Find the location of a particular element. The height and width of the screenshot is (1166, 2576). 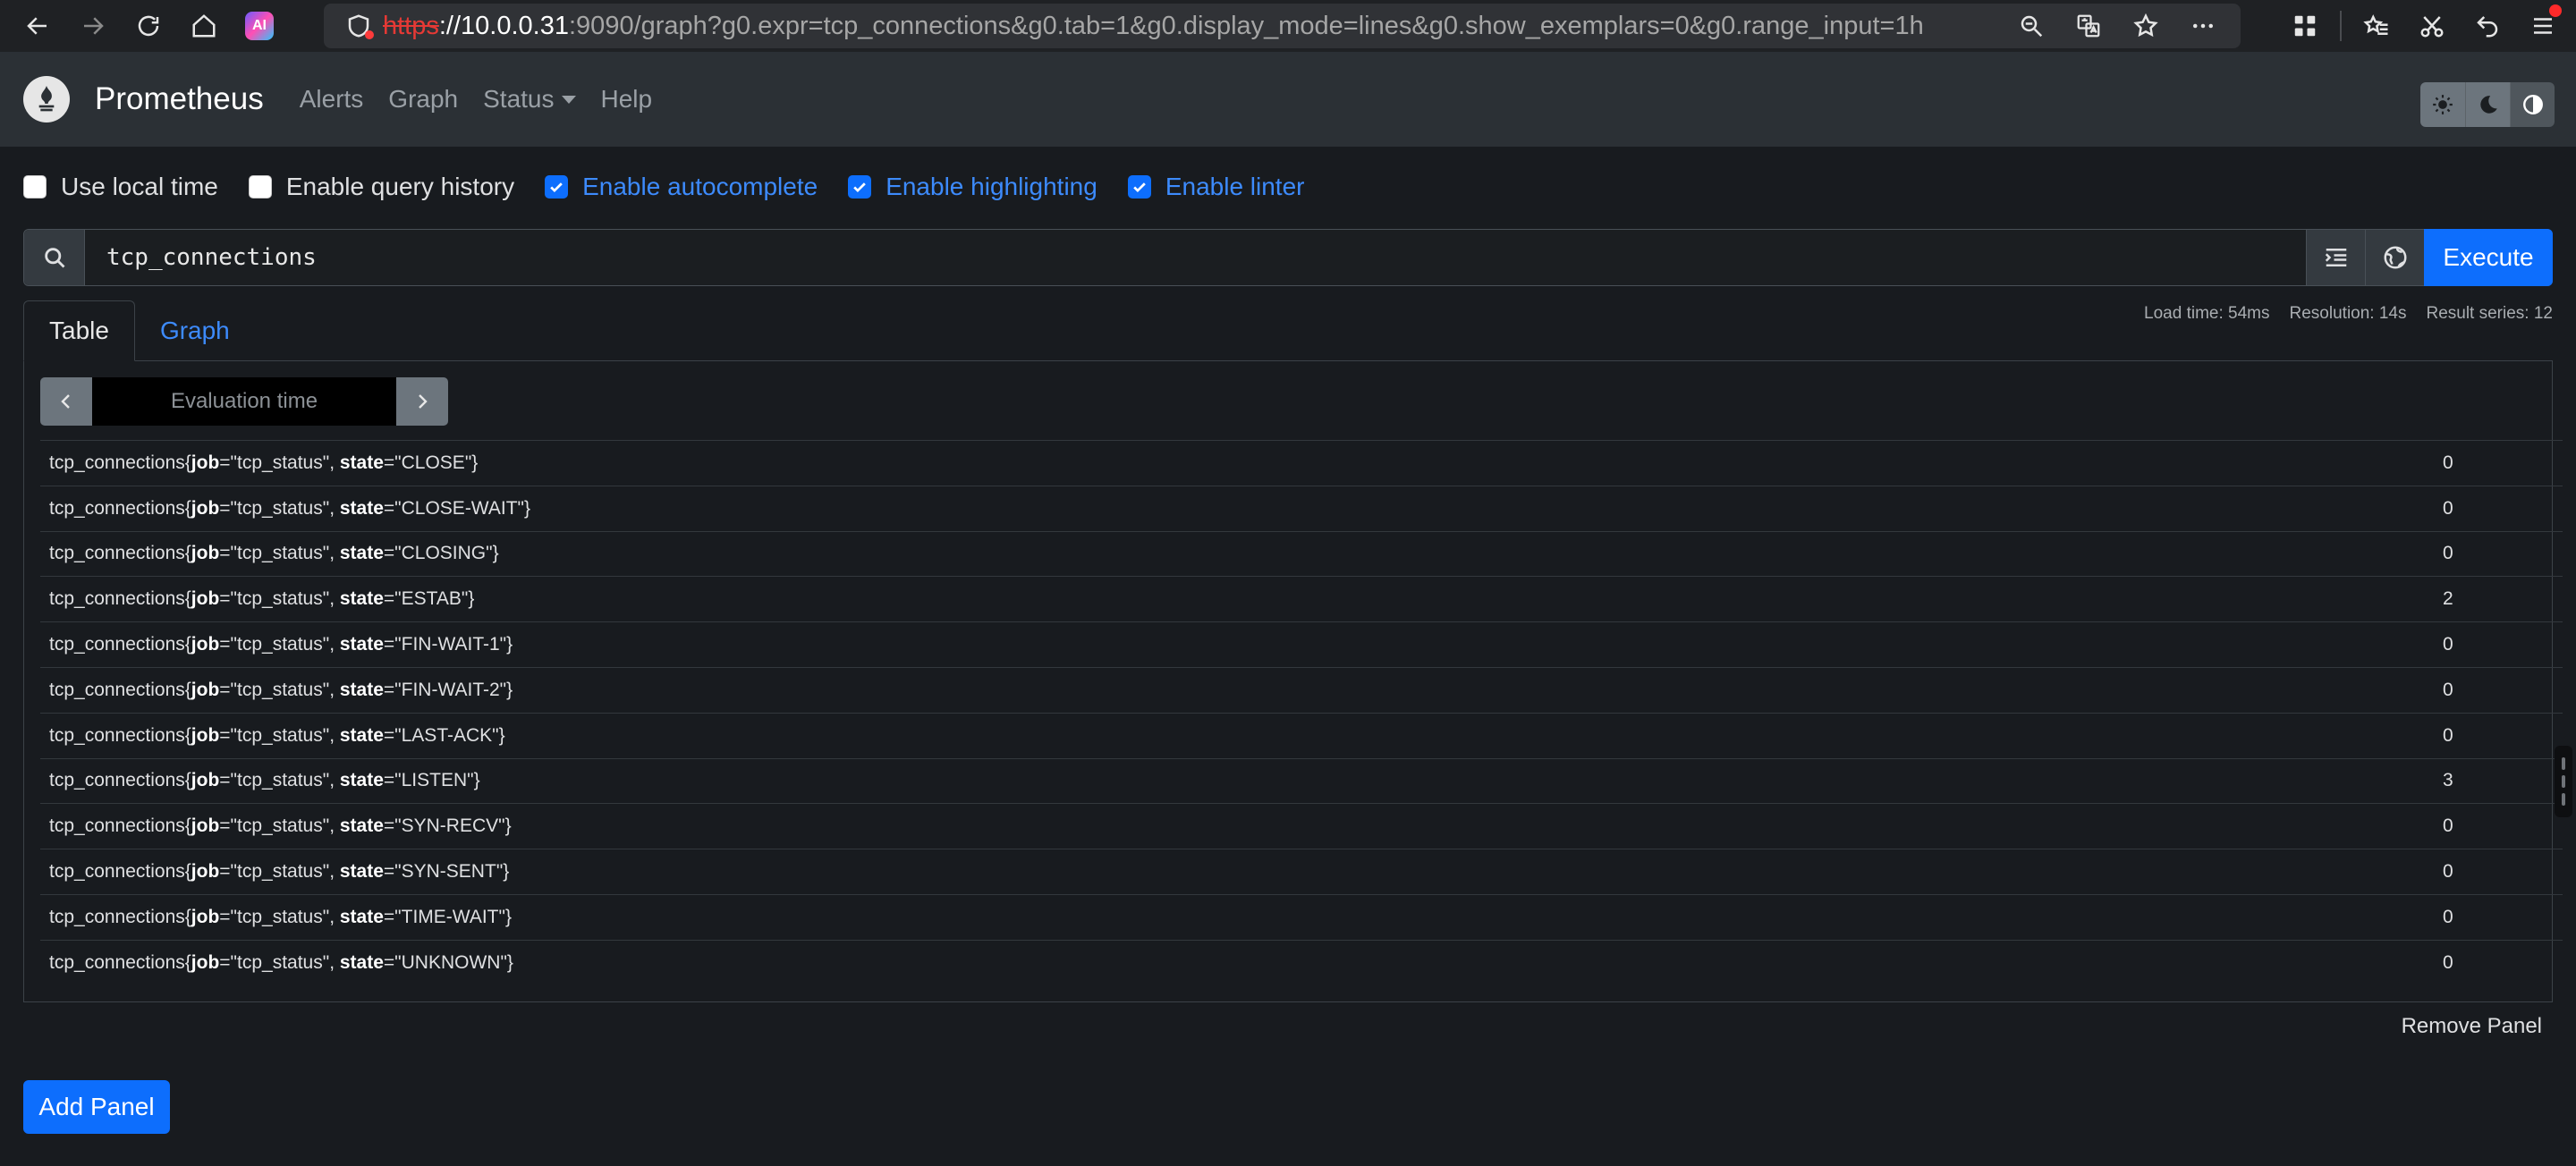

chevron-right-icon is located at coordinates (422, 401).